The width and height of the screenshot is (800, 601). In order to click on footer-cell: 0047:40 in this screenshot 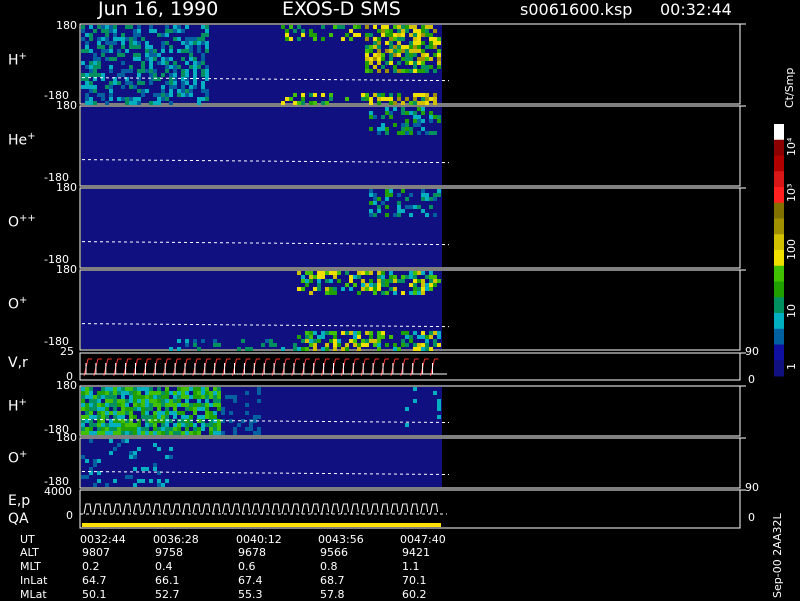, I will do `click(423, 539)`.